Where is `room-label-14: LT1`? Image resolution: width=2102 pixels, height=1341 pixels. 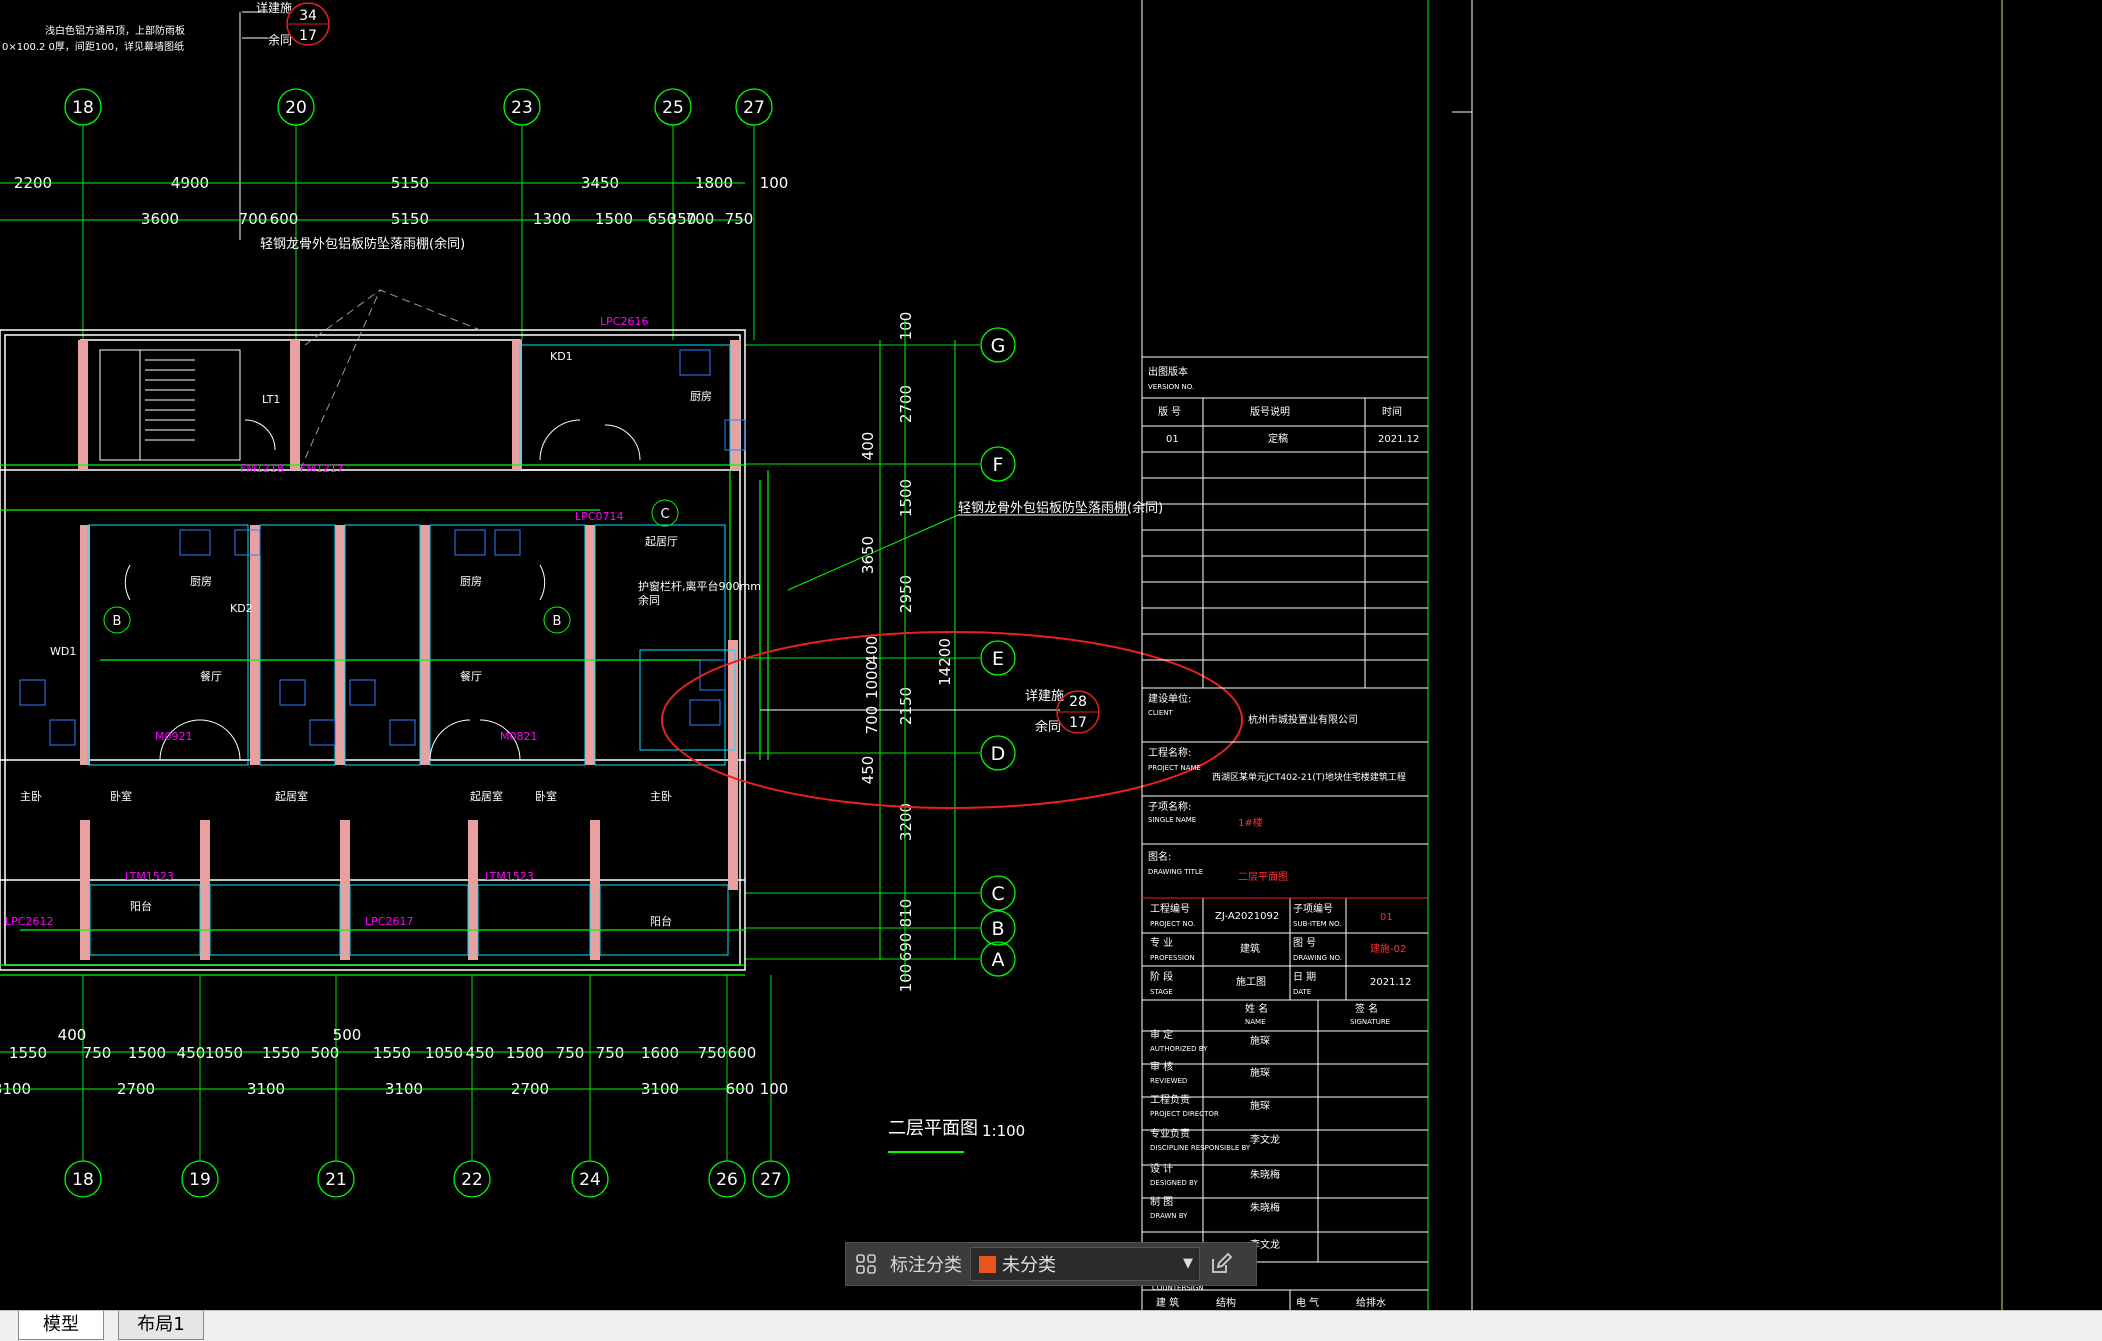 room-label-14: LT1 is located at coordinates (271, 399).